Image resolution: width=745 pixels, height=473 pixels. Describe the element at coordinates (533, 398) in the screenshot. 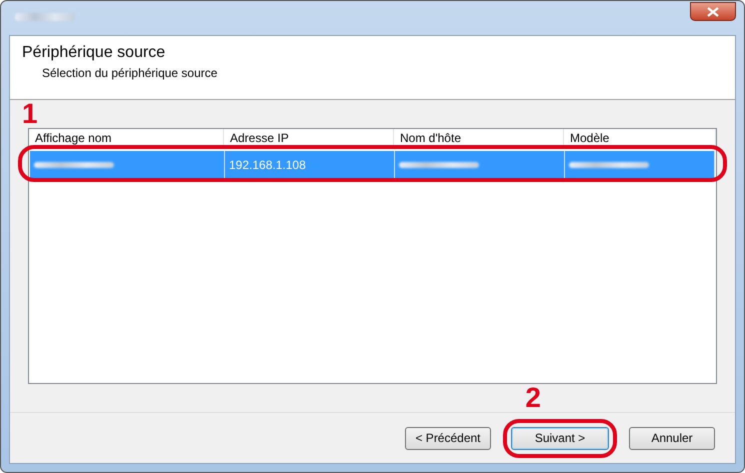

I see `step-number: 2` at that location.